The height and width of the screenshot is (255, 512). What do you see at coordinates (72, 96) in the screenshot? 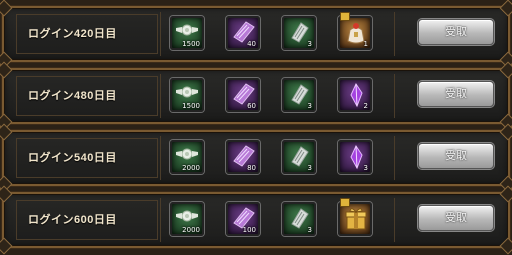
I see `login-day-label: ログイン480日目` at bounding box center [72, 96].